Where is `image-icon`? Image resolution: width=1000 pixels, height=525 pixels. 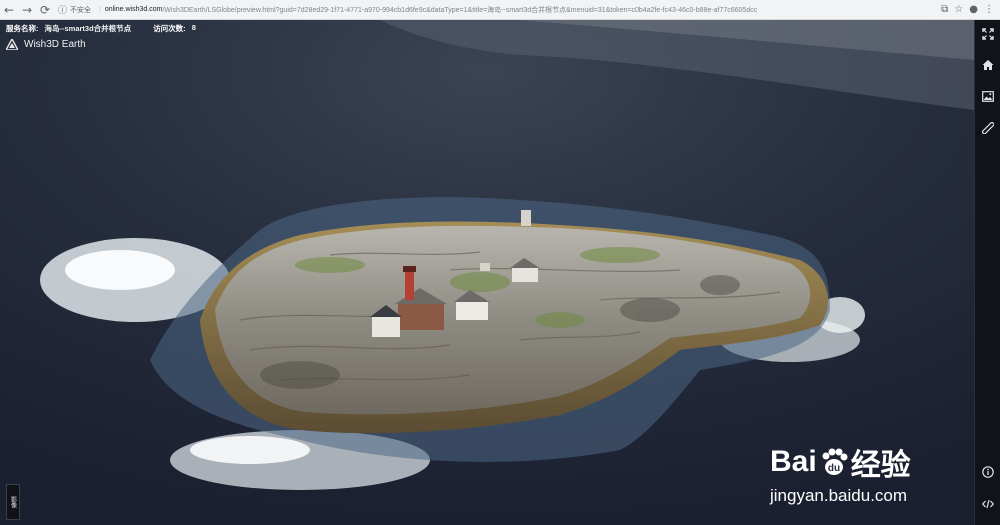
image-icon is located at coordinates (988, 96).